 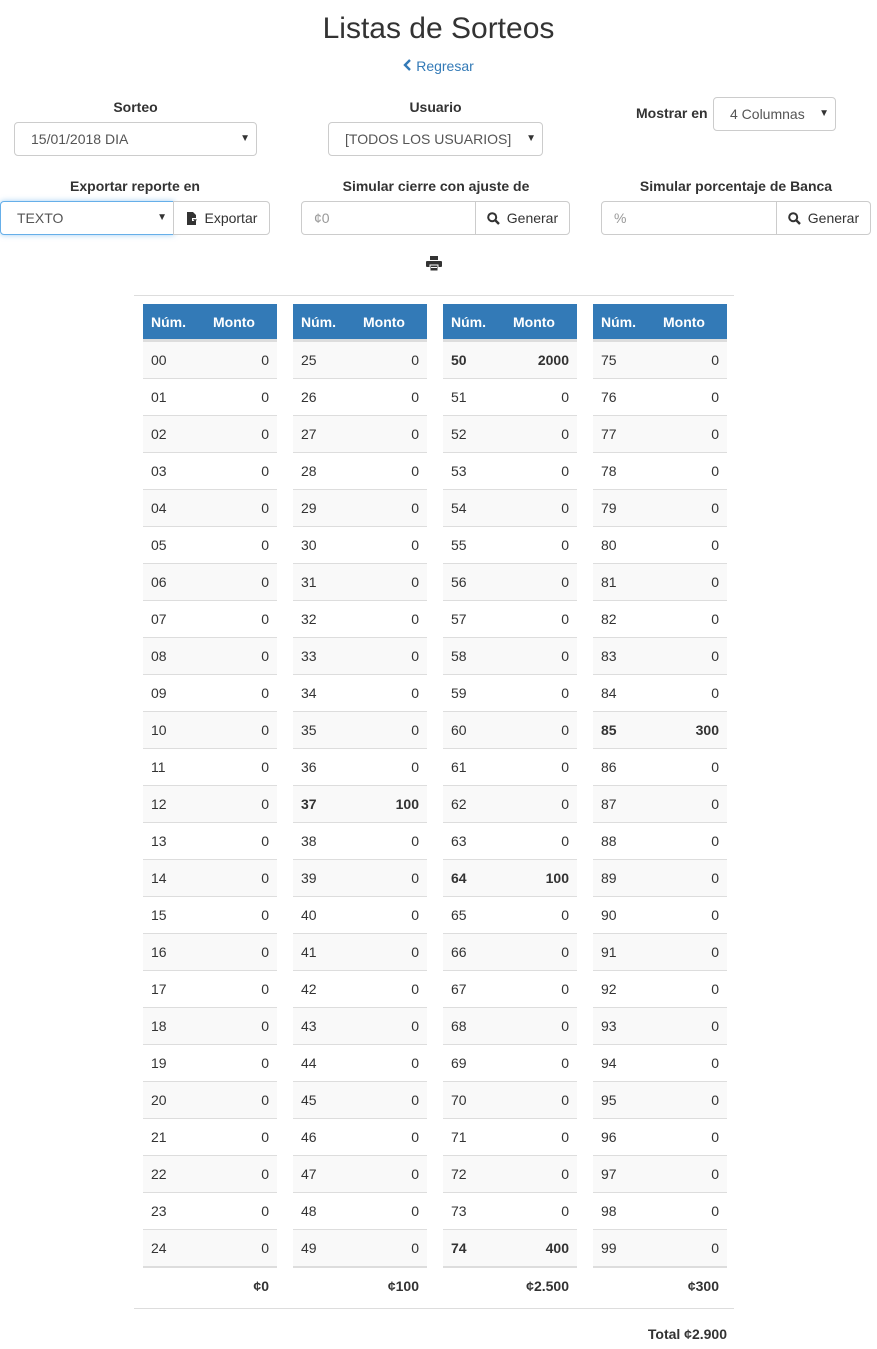 What do you see at coordinates (660, 766) in the screenshot?
I see `table-row: 86 0` at bounding box center [660, 766].